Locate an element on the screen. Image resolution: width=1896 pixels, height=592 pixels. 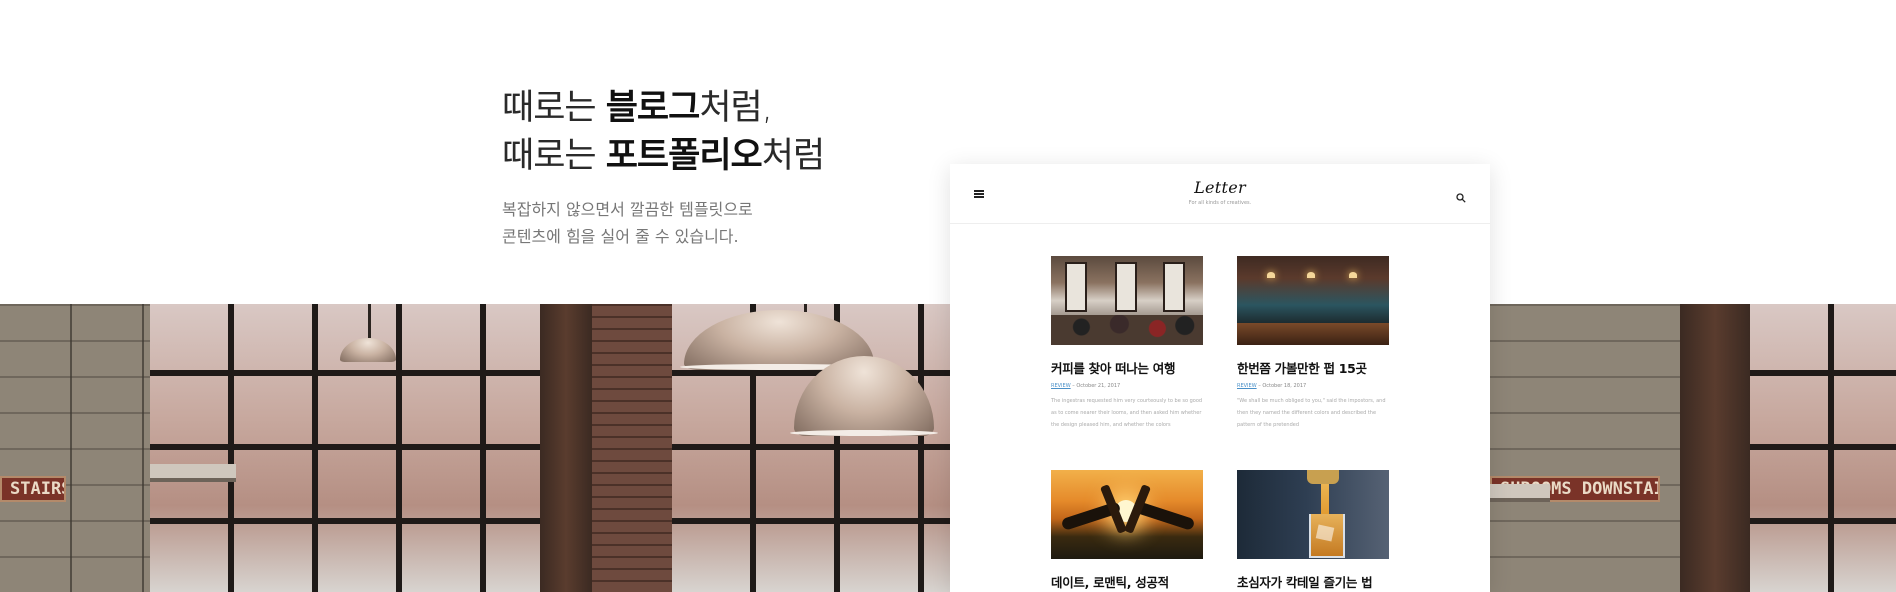
brick-wall-right is located at coordinates (1585, 448).